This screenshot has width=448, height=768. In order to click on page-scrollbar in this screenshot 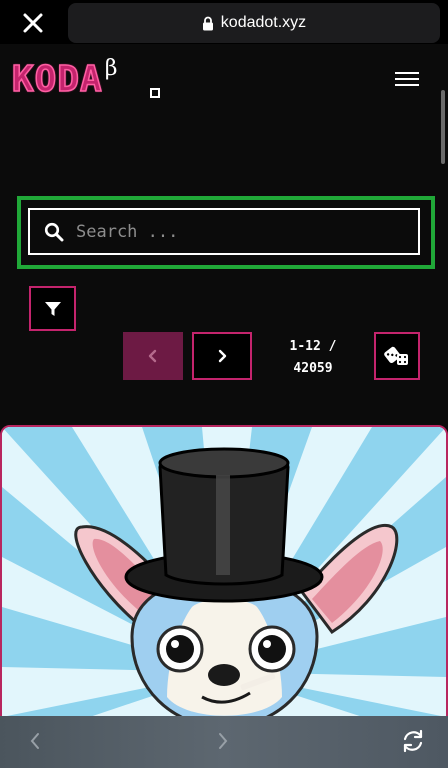, I will do `click(443, 127)`.